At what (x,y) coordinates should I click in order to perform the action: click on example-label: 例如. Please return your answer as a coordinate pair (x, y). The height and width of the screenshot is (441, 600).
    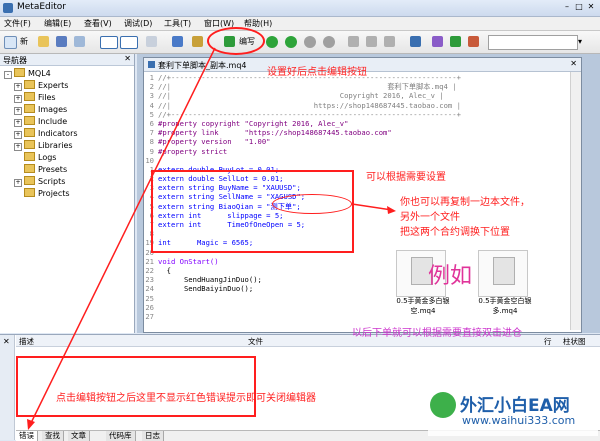
    Looking at the image, I should click on (450, 276).